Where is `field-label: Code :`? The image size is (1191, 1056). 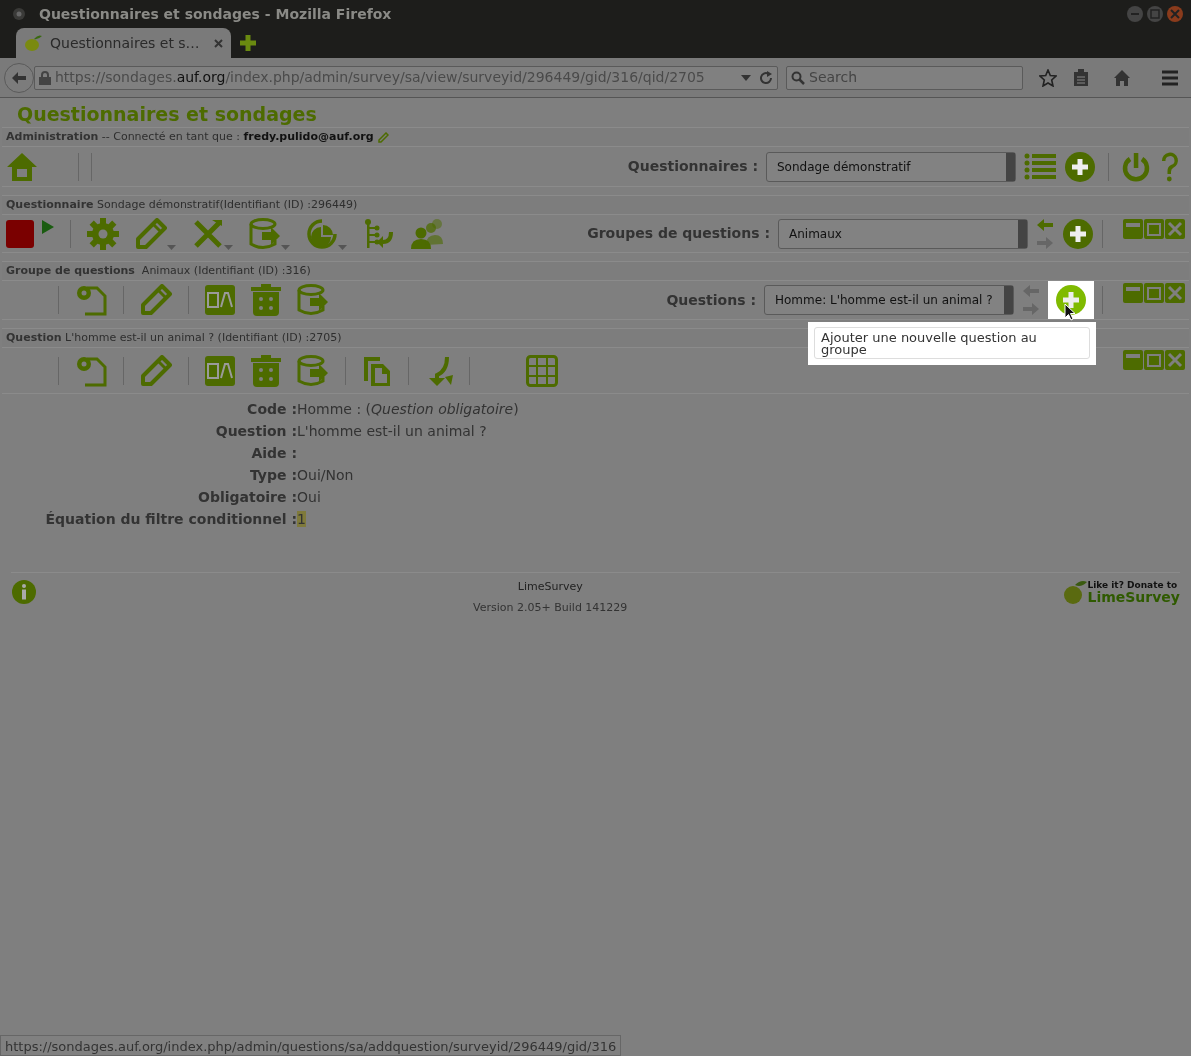 field-label: Code : is located at coordinates (271, 409).